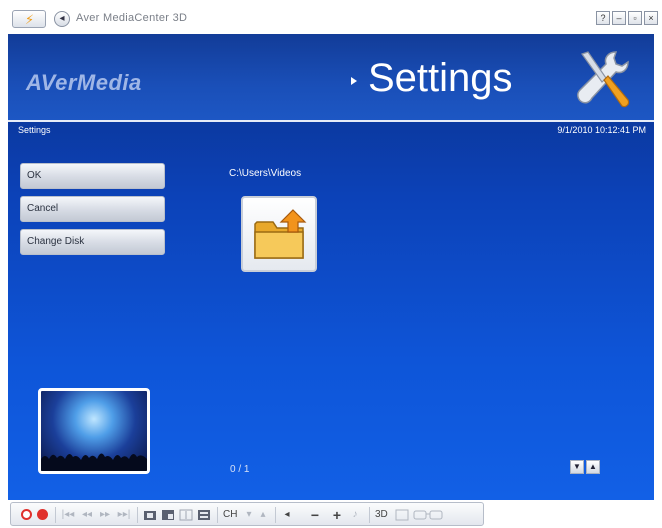 This screenshot has width=662, height=528. I want to click on channel-label: CH, so click(230, 514).